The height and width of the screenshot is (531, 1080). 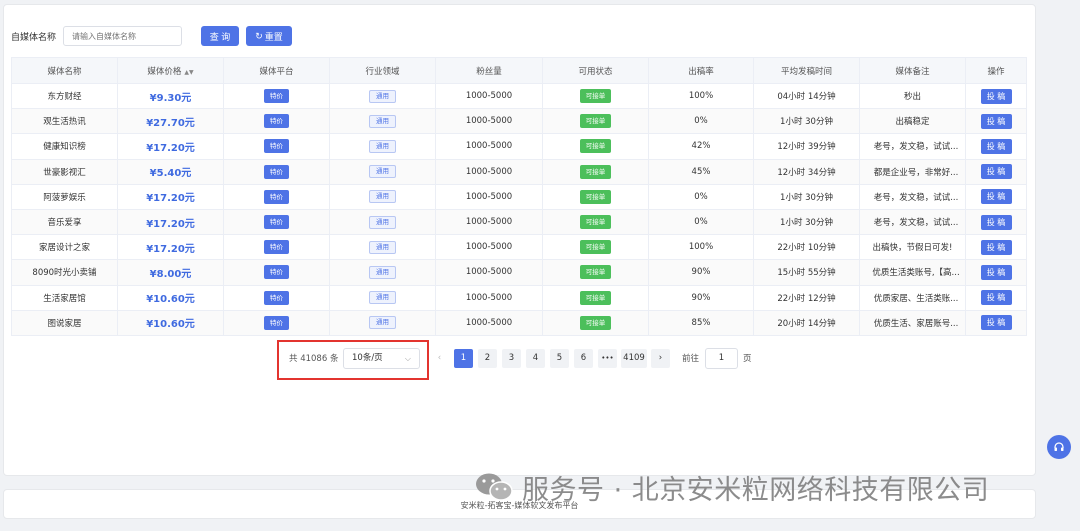 I want to click on price-cell: ¥10.60元, so click(x=170, y=322).